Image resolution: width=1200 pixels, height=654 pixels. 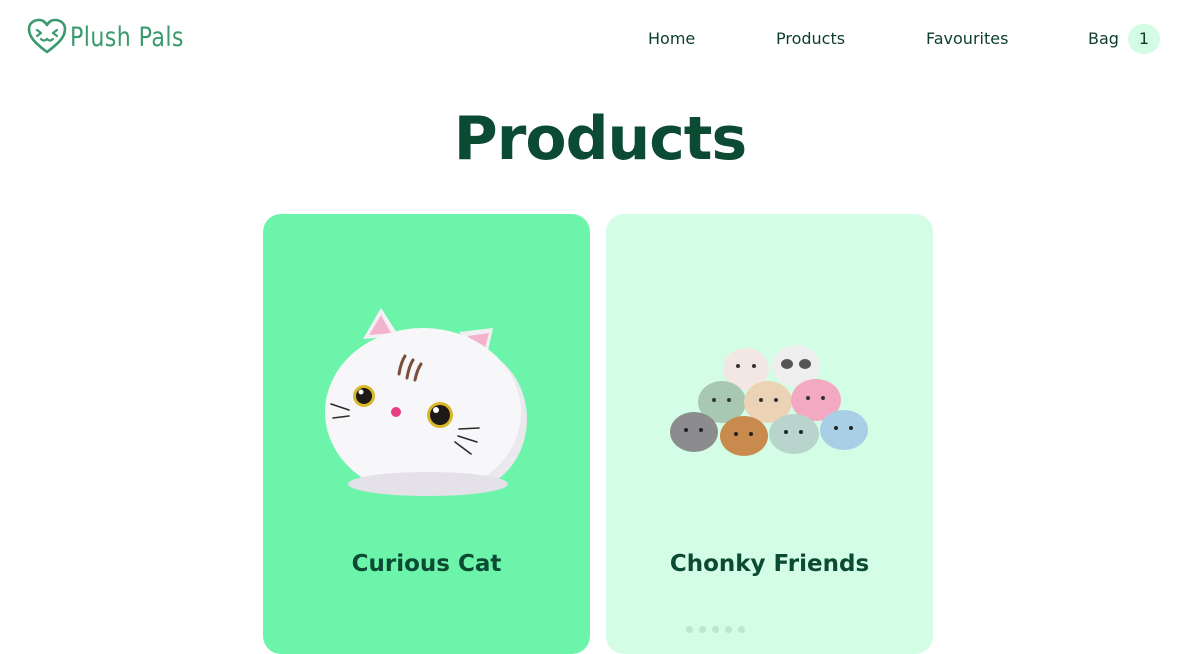 What do you see at coordinates (967, 38) in the screenshot?
I see `nav-favourites-link: Favourites` at bounding box center [967, 38].